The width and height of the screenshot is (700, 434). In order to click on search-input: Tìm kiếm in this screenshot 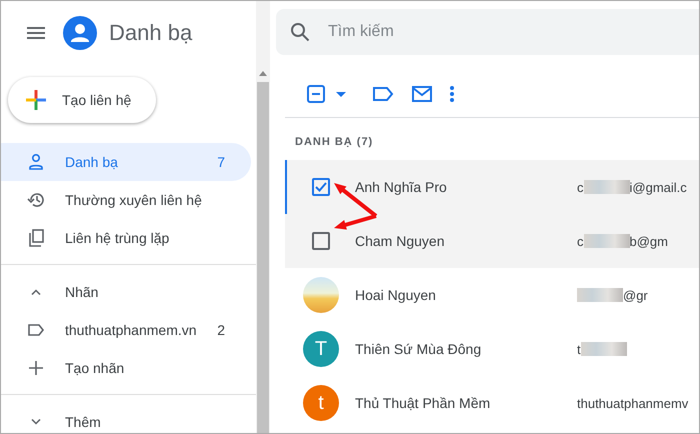, I will do `click(428, 32)`.